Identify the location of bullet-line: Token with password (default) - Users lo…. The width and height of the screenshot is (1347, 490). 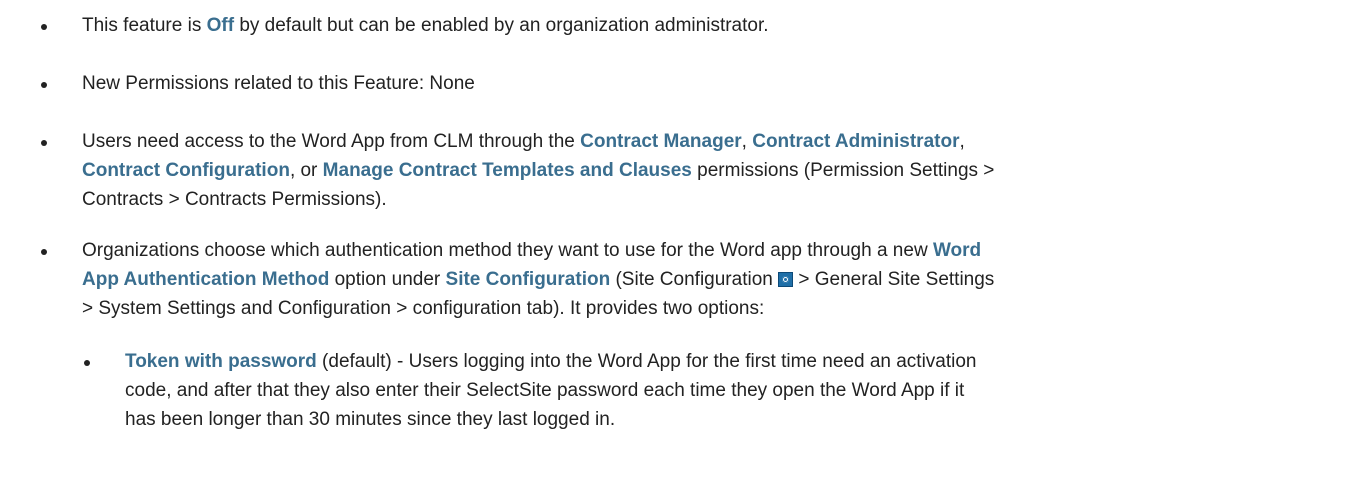
(551, 361).